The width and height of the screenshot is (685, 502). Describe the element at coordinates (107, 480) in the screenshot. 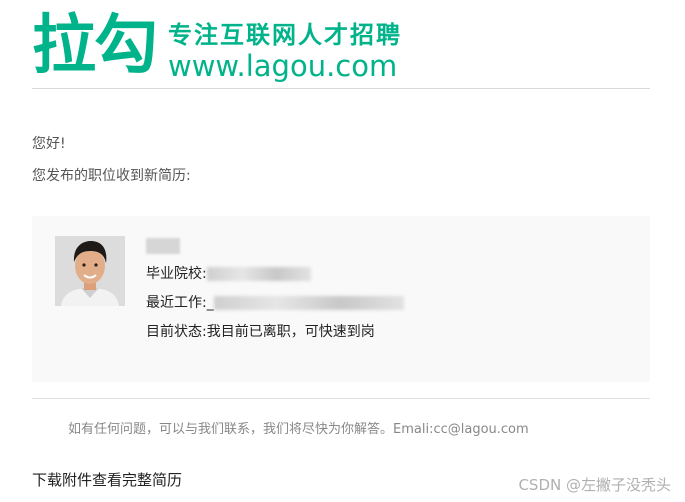

I see `download-resume-link: 下载附件查看完整简历` at that location.